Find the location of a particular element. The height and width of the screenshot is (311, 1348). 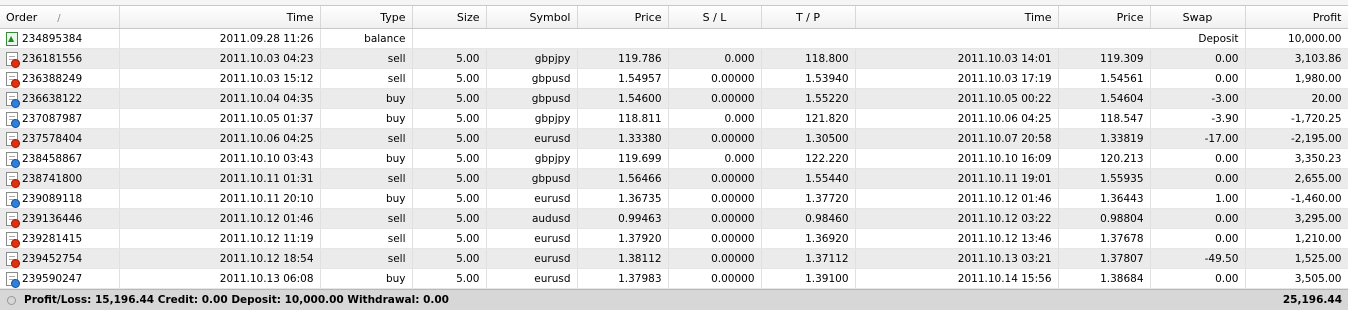

open-time: 2011.09.28 11:26 is located at coordinates (220, 38).